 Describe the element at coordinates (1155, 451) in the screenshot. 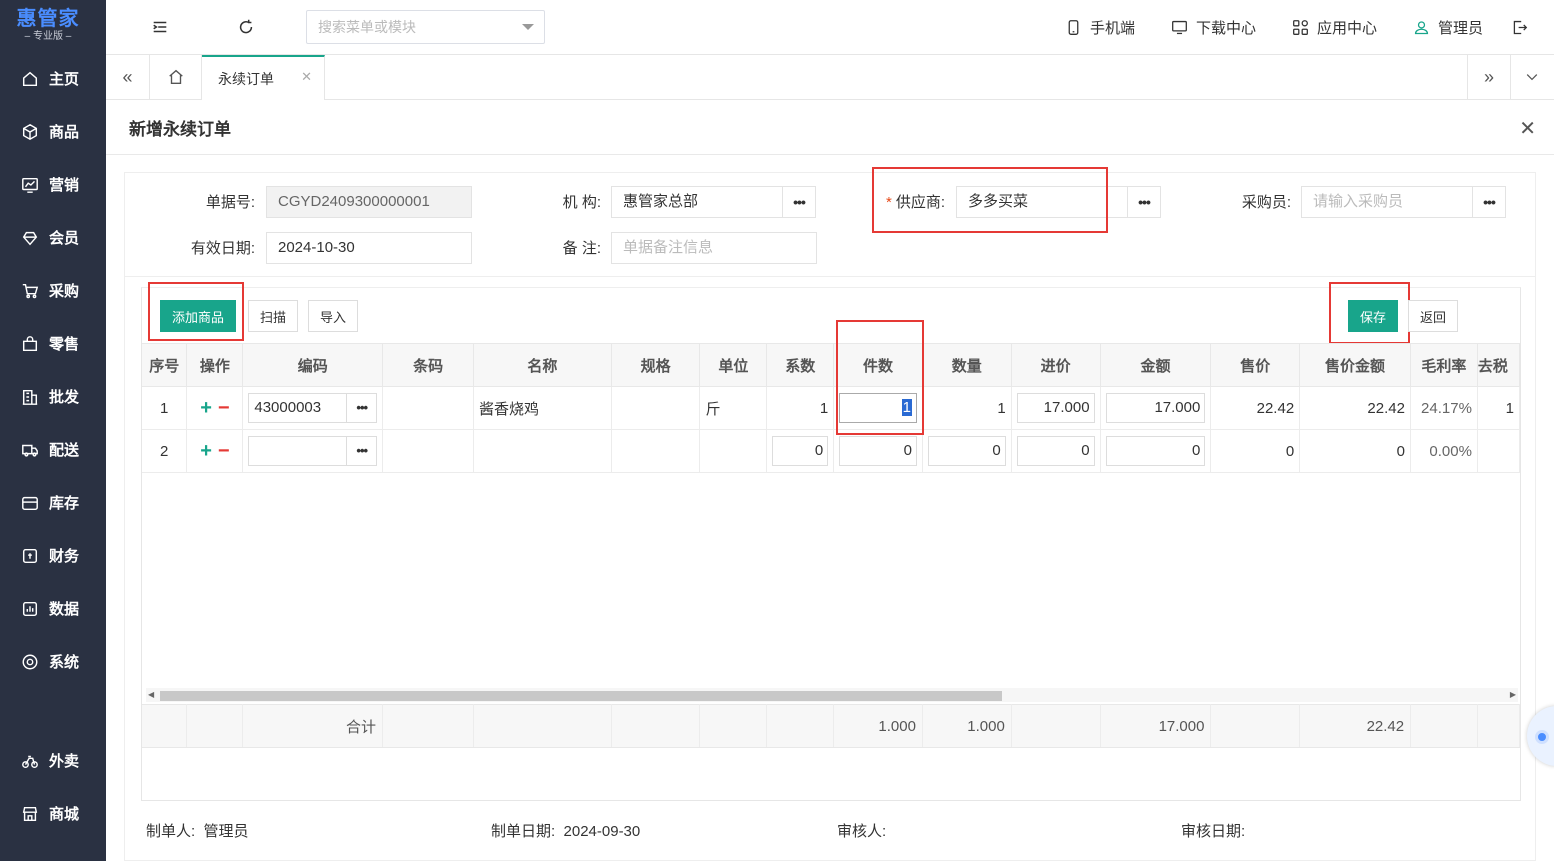

I see `amount-input: 0` at that location.